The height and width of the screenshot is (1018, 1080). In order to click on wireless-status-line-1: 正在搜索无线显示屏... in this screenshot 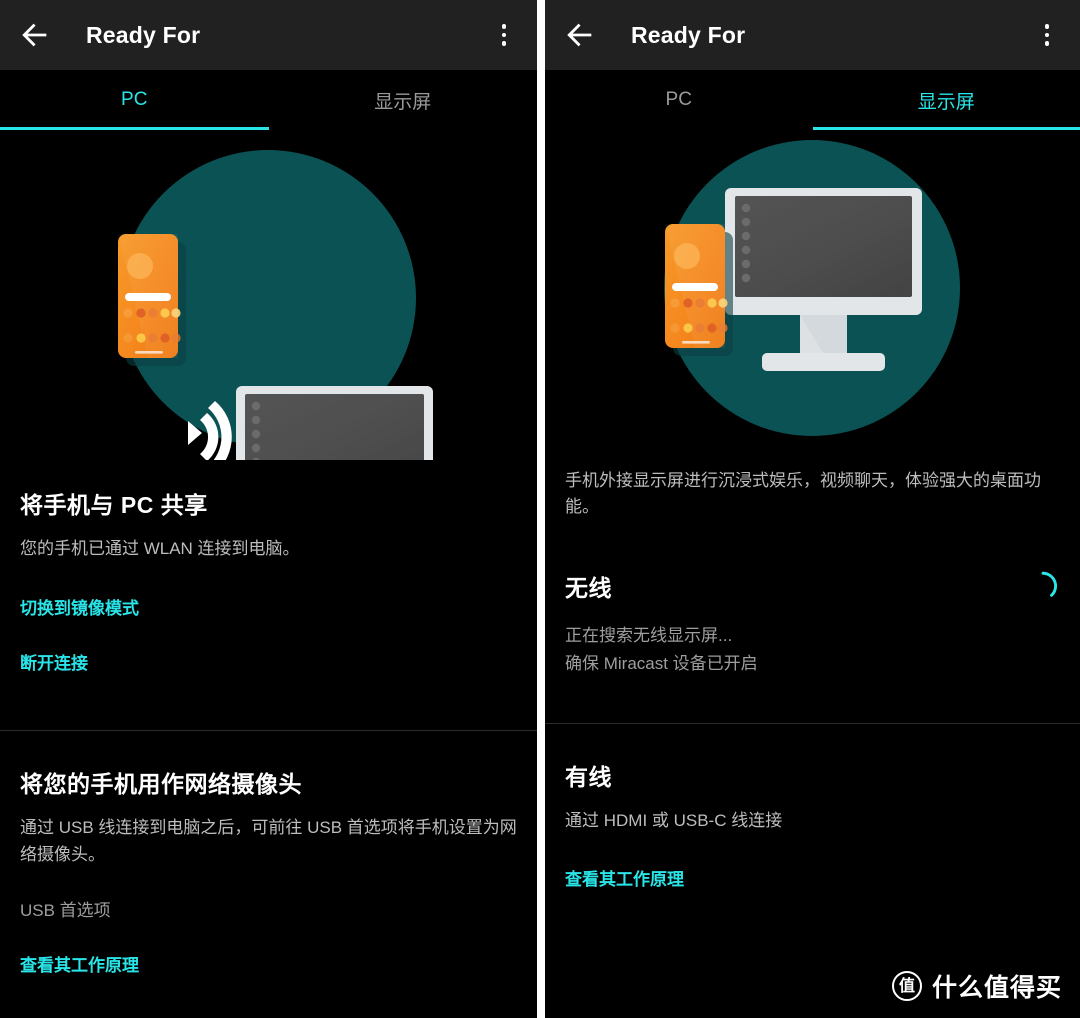, I will do `click(649, 635)`.